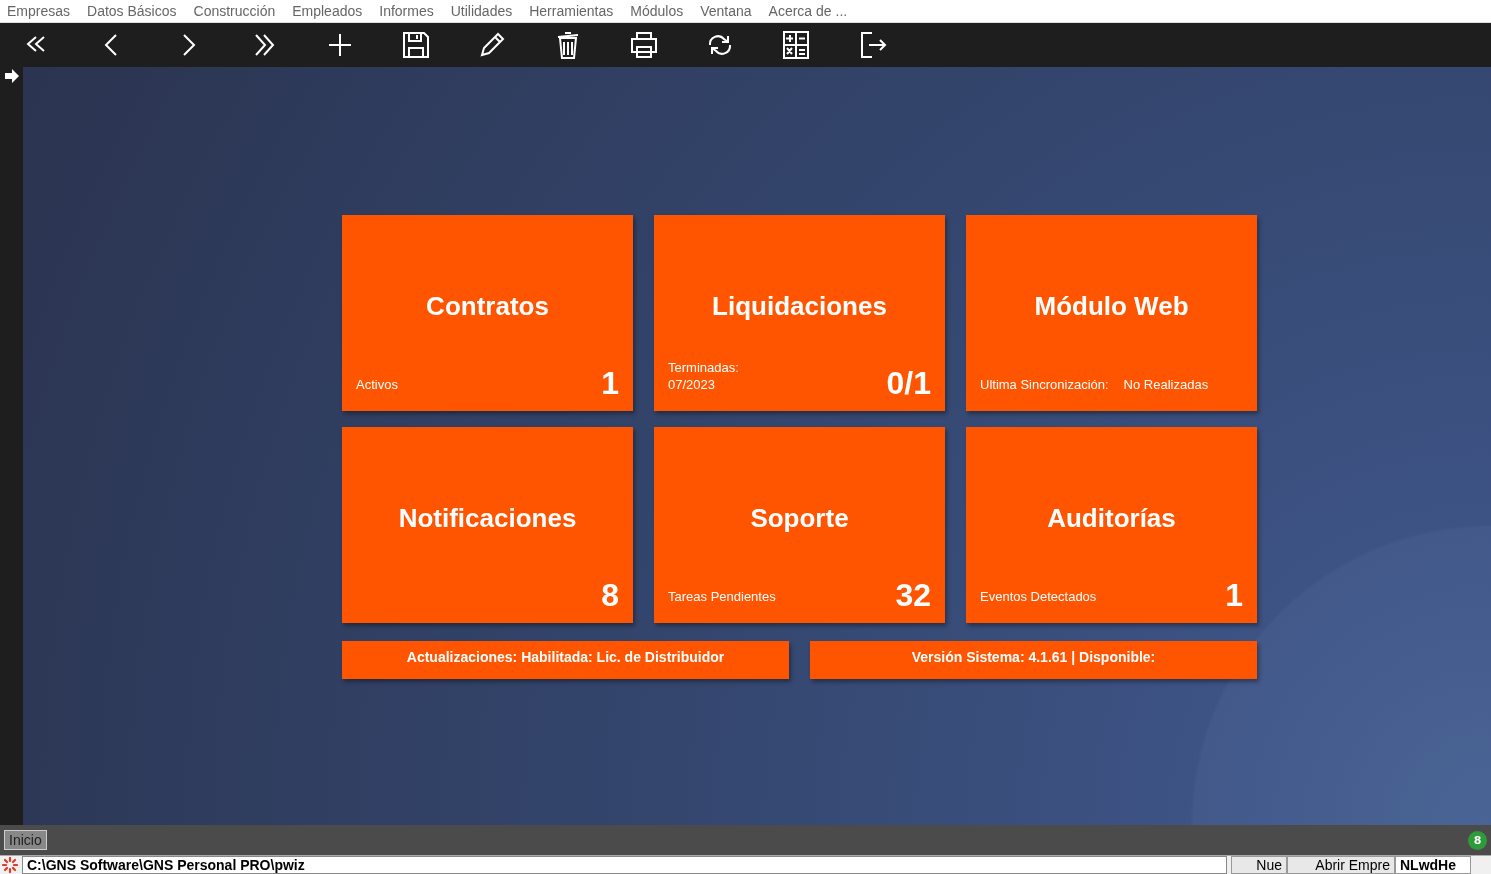 The width and height of the screenshot is (1491, 874). Describe the element at coordinates (1477, 840) in the screenshot. I see `count-badge: 8` at that location.